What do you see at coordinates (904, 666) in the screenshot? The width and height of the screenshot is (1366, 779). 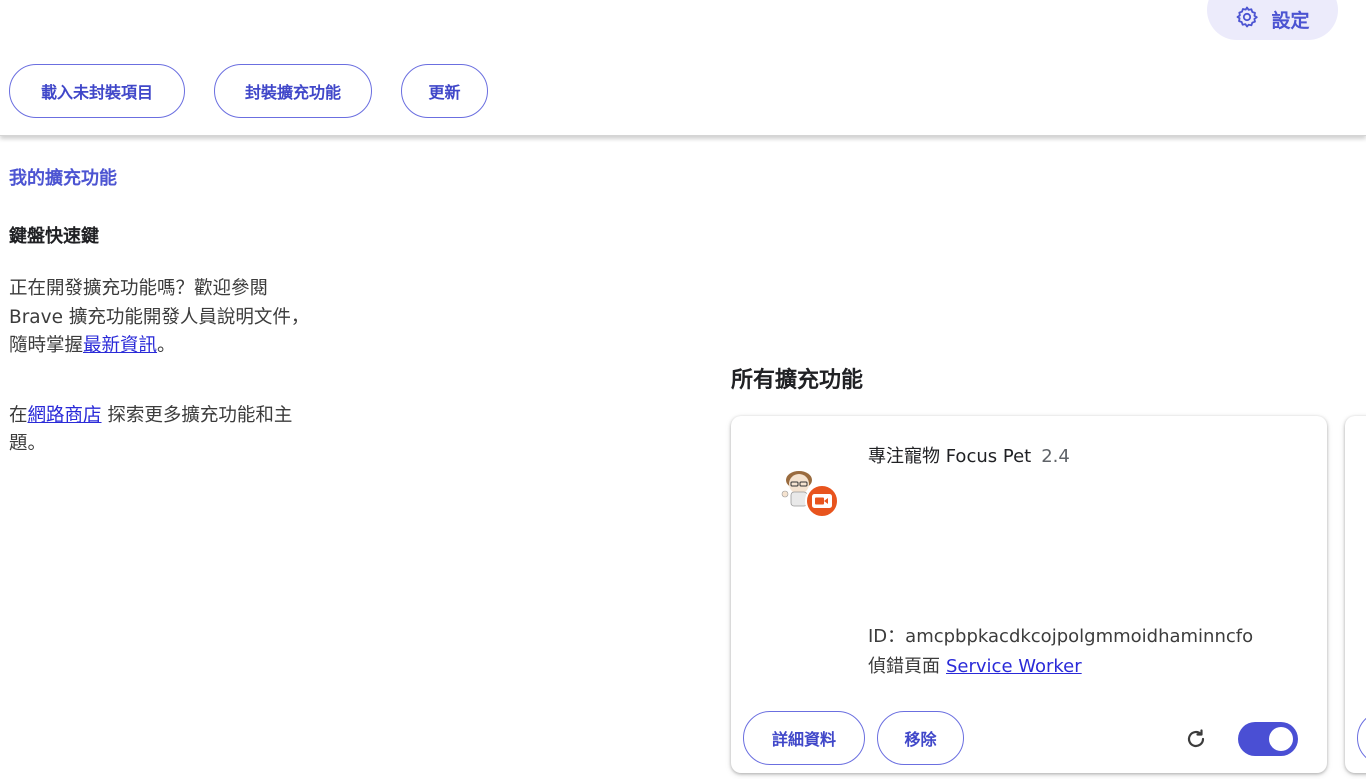 I see `inspect-label: 偵錯頁面` at bounding box center [904, 666].